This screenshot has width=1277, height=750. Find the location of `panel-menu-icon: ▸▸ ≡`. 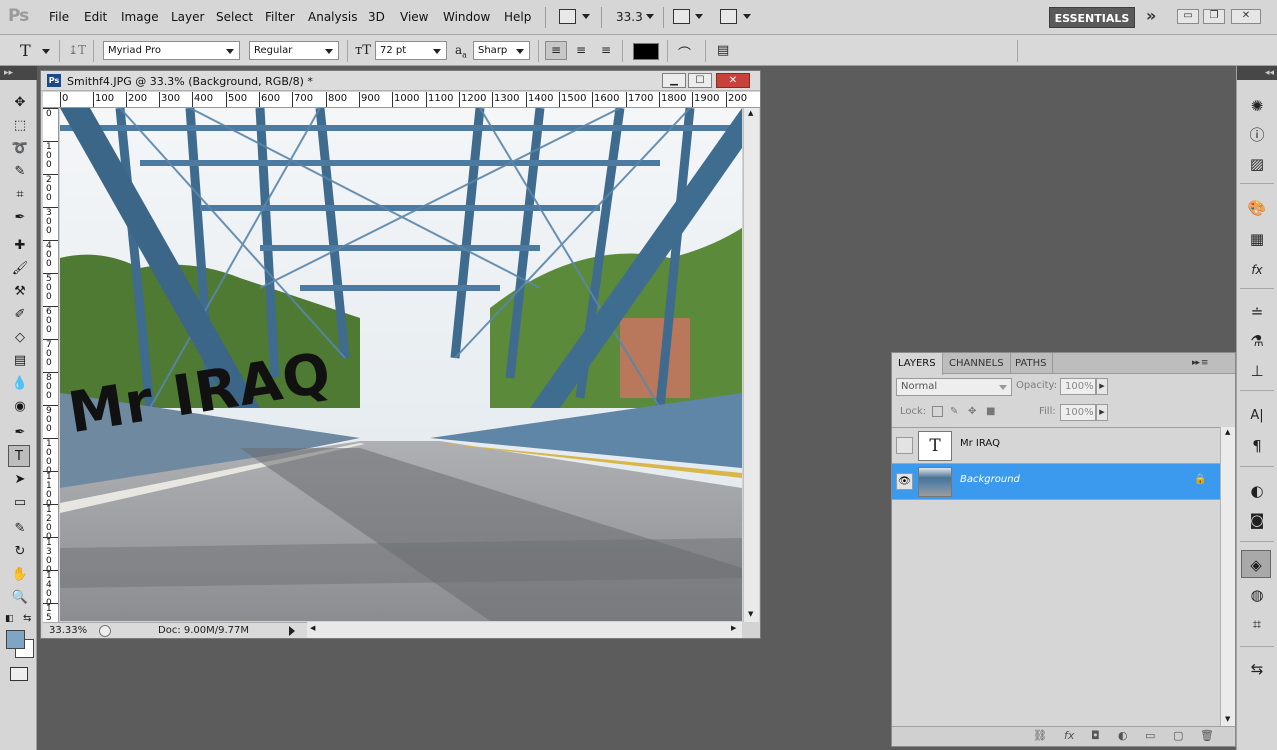

panel-menu-icon: ▸▸ ≡ is located at coordinates (1200, 363).